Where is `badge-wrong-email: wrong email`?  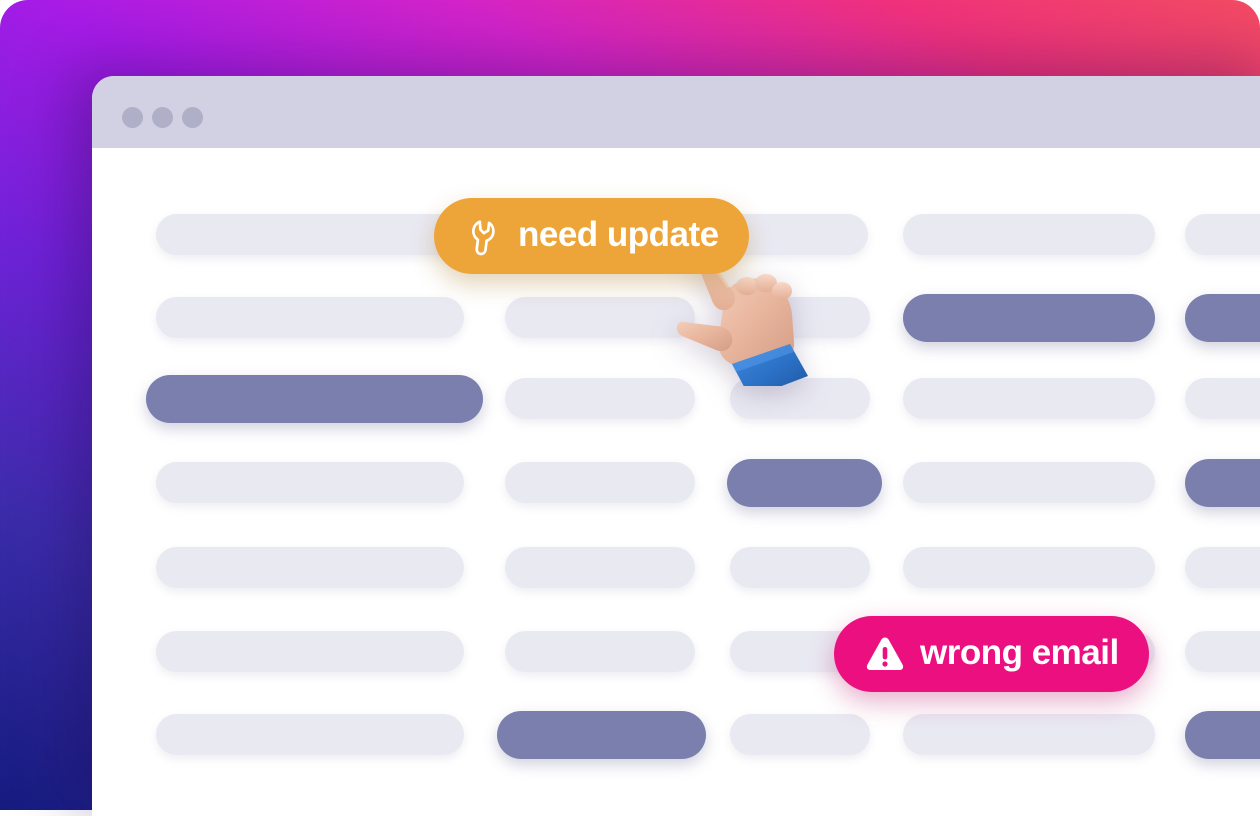 badge-wrong-email: wrong email is located at coordinates (991, 654).